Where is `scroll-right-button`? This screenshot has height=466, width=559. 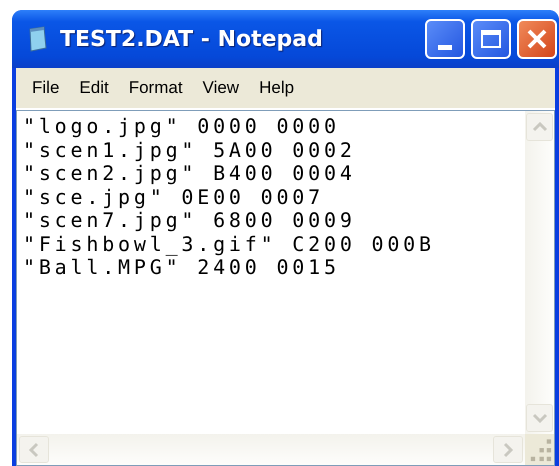
scroll-right-button is located at coordinates (508, 449).